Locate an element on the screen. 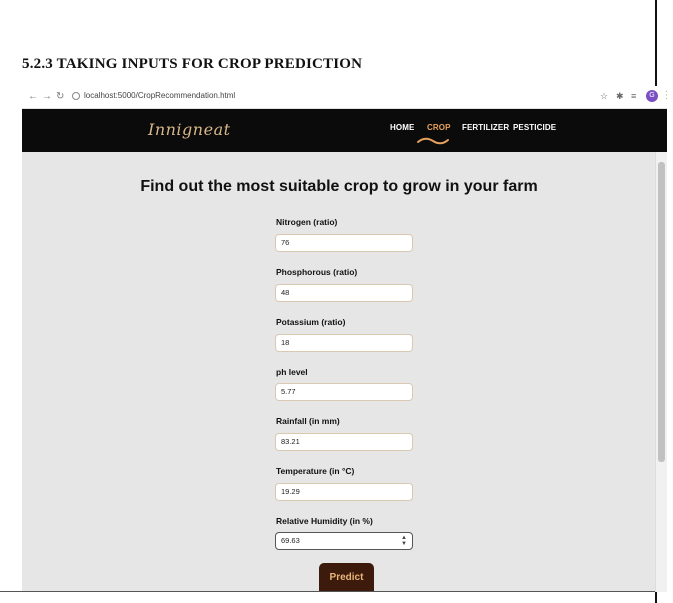  browser-menu-icon: ⋮ is located at coordinates (664, 95).